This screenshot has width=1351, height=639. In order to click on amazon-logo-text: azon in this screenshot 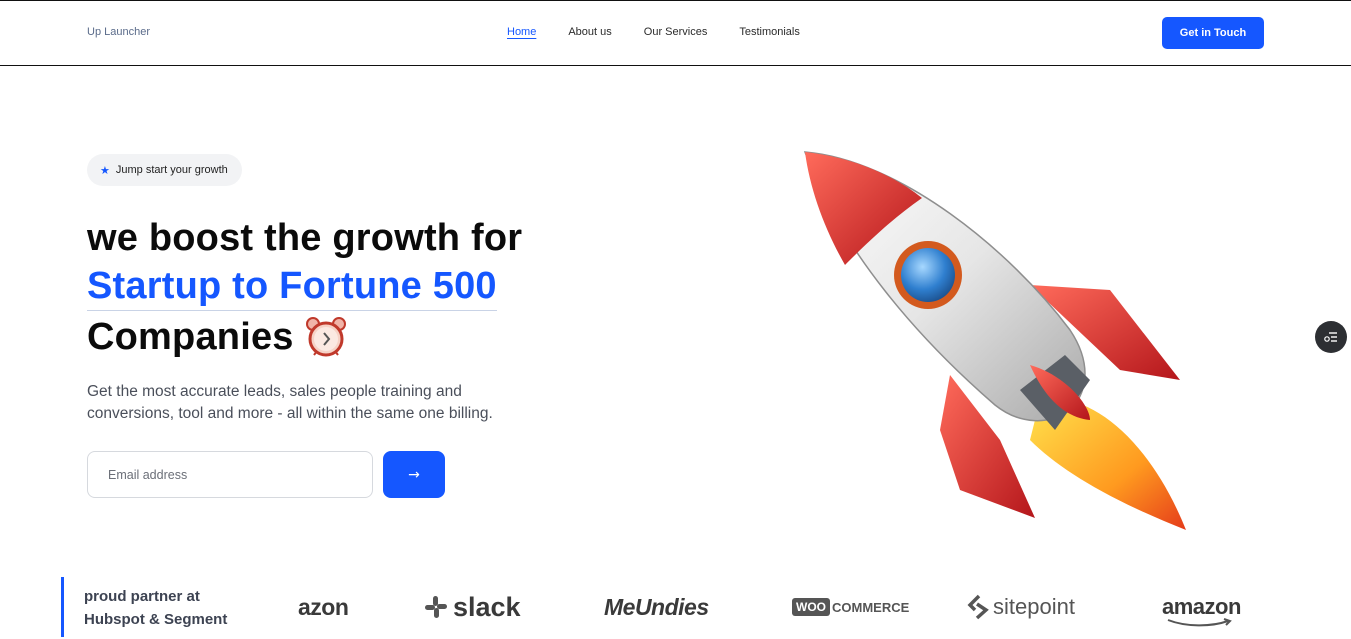, I will do `click(323, 606)`.